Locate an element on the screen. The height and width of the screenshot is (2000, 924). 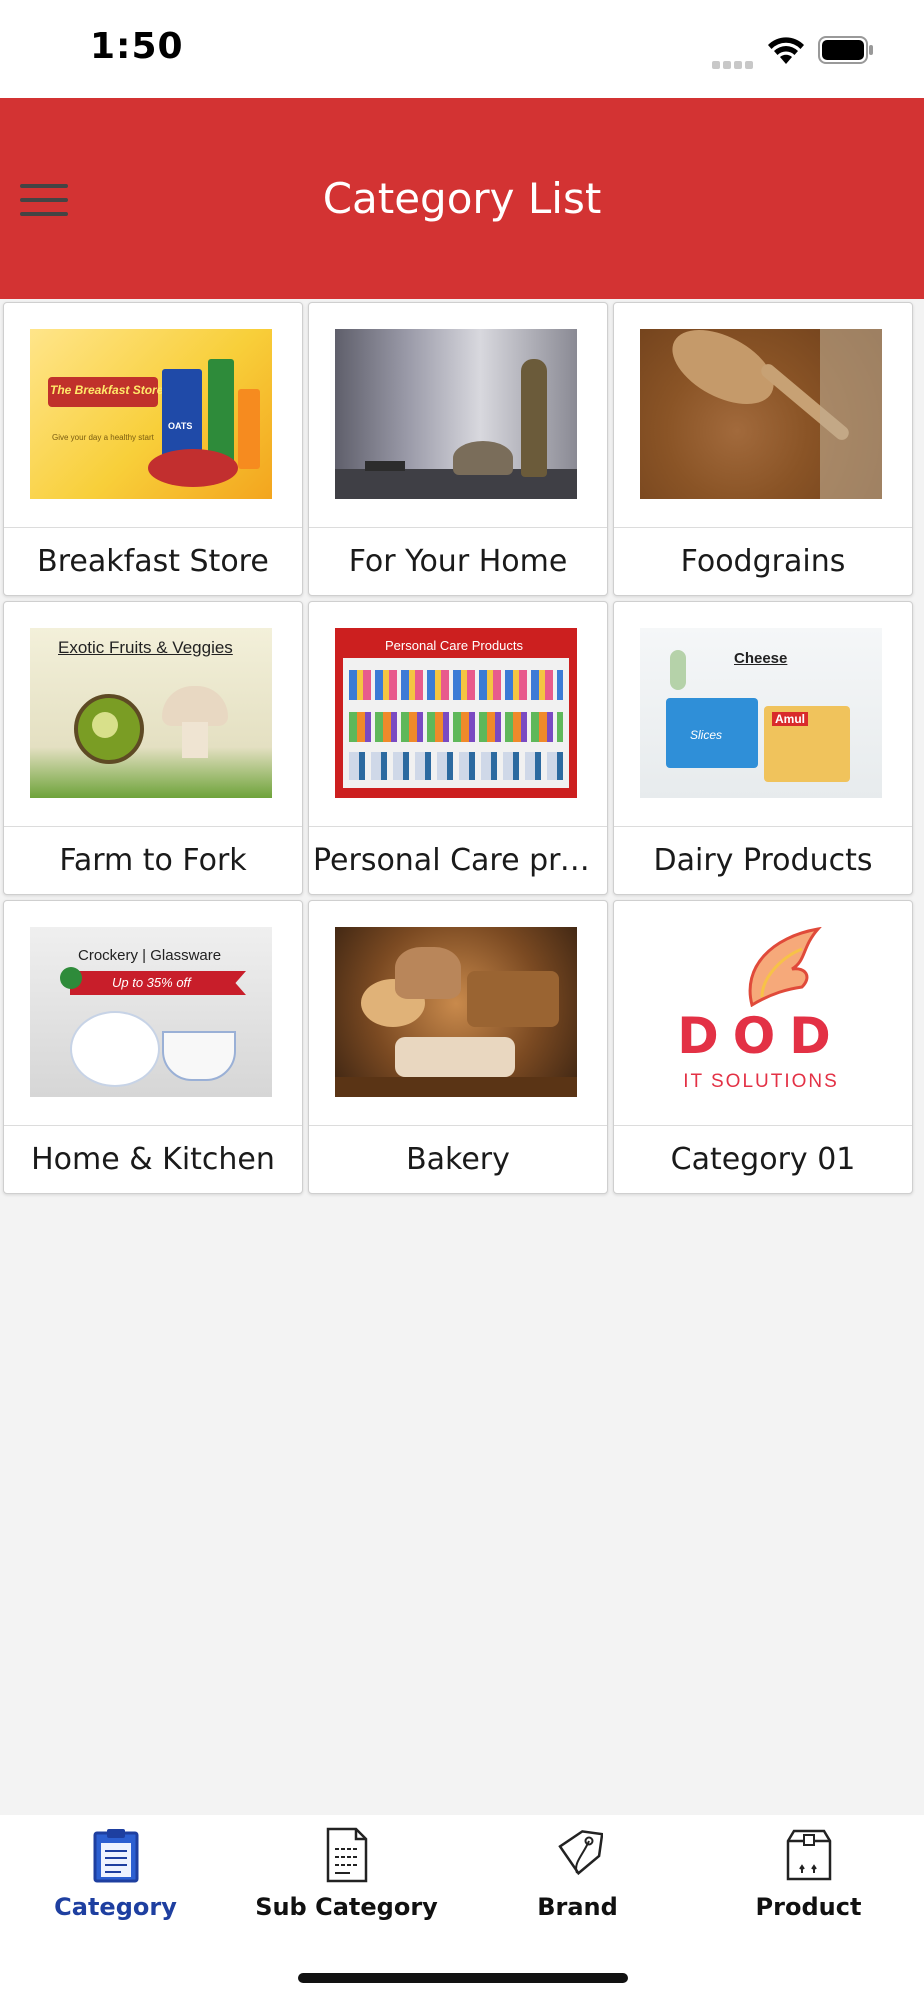
tab-label: Product is located at coordinates (808, 1907).